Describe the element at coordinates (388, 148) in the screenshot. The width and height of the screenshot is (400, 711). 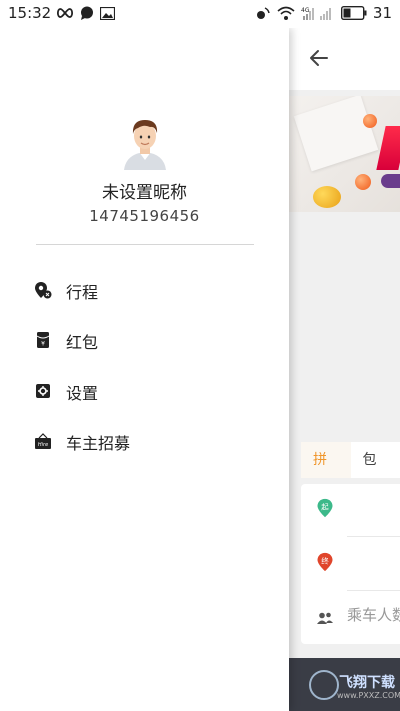
I see `banner-red-graphic` at that location.